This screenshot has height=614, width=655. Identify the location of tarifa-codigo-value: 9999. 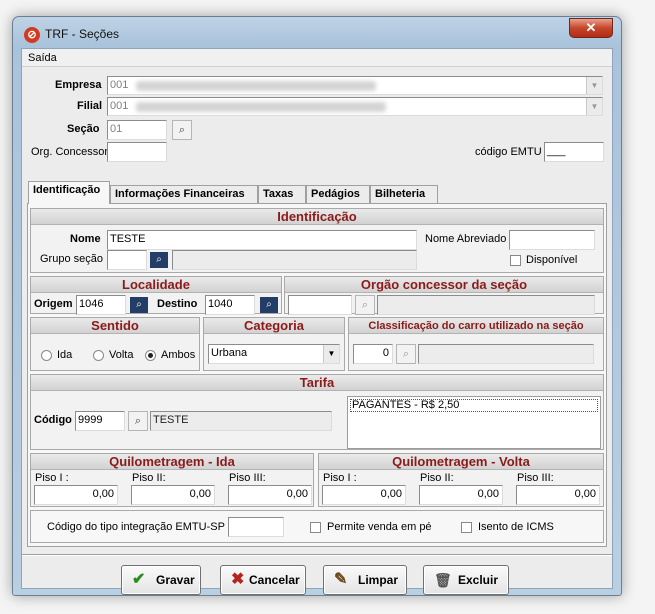
(90, 420).